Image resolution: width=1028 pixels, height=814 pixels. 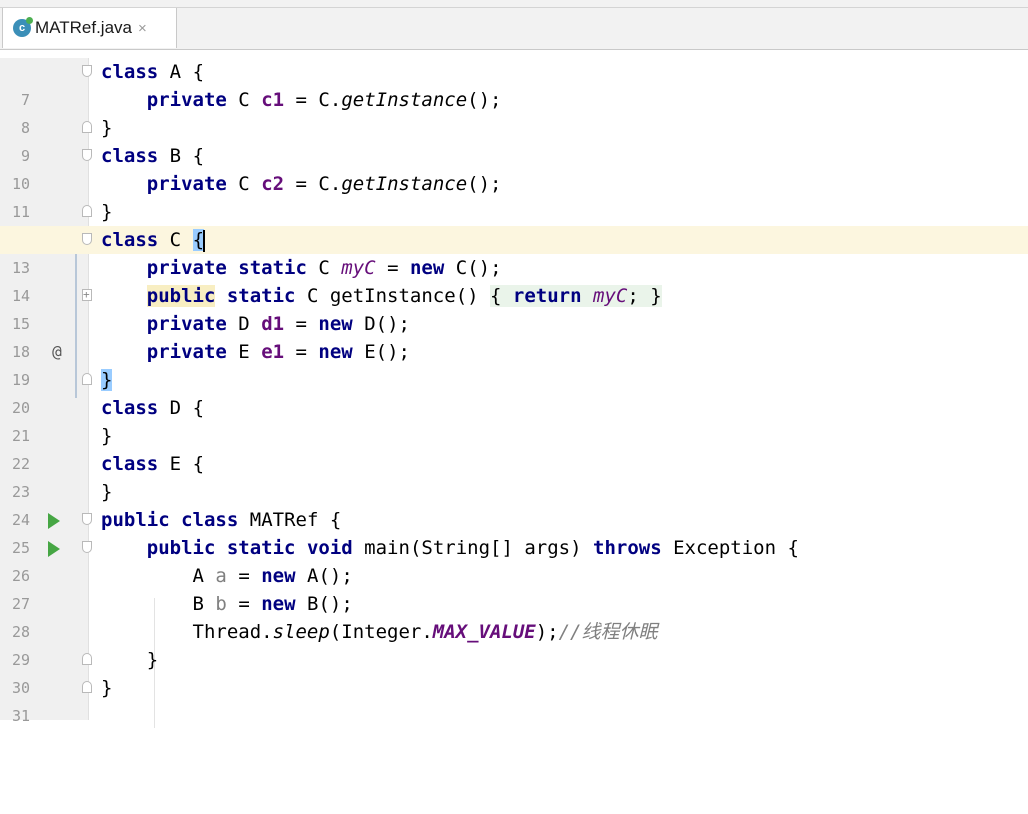 What do you see at coordinates (514, 447) in the screenshot?
I see `code-line: 22 }` at bounding box center [514, 447].